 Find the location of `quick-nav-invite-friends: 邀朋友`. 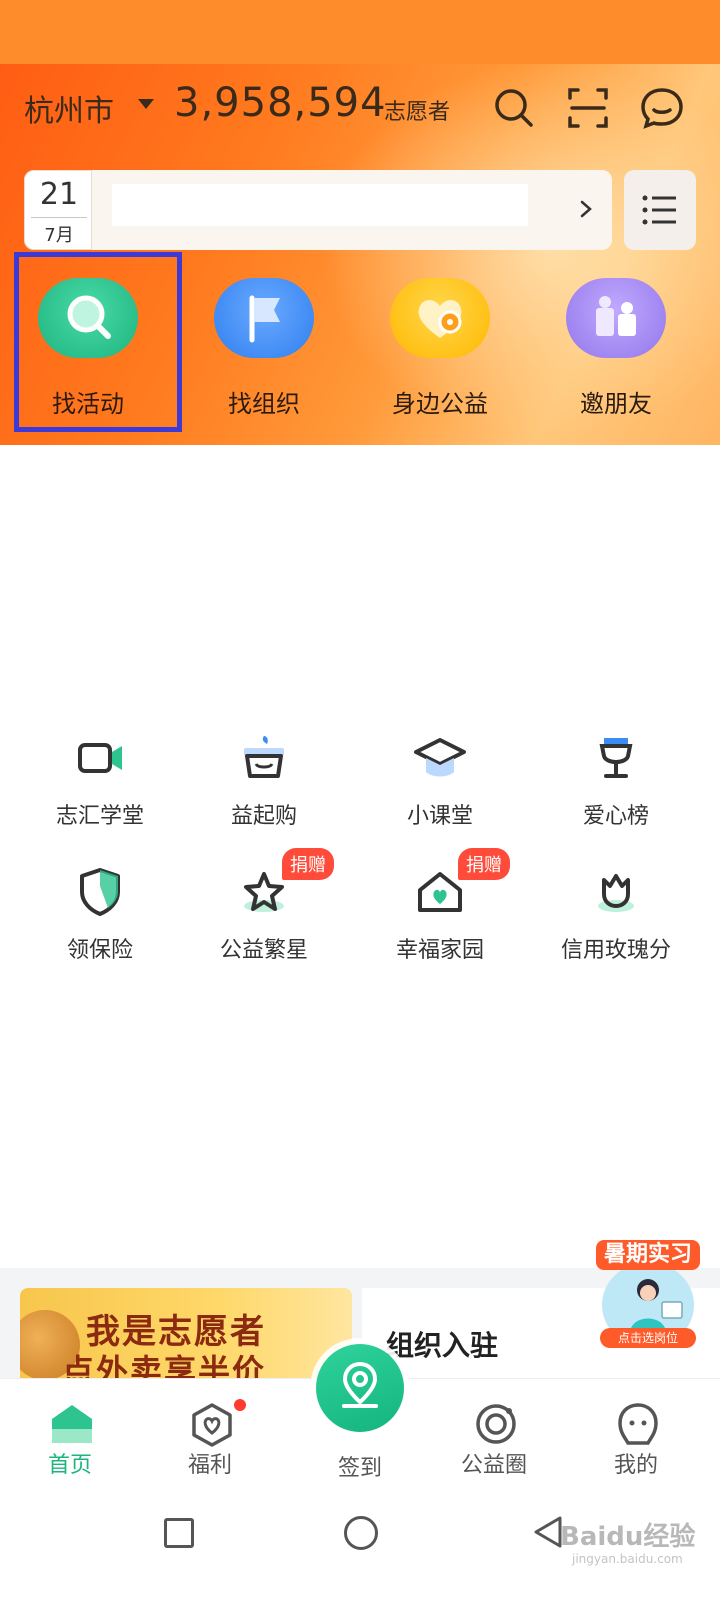

quick-nav-invite-friends: 邀朋友 is located at coordinates (616, 348).